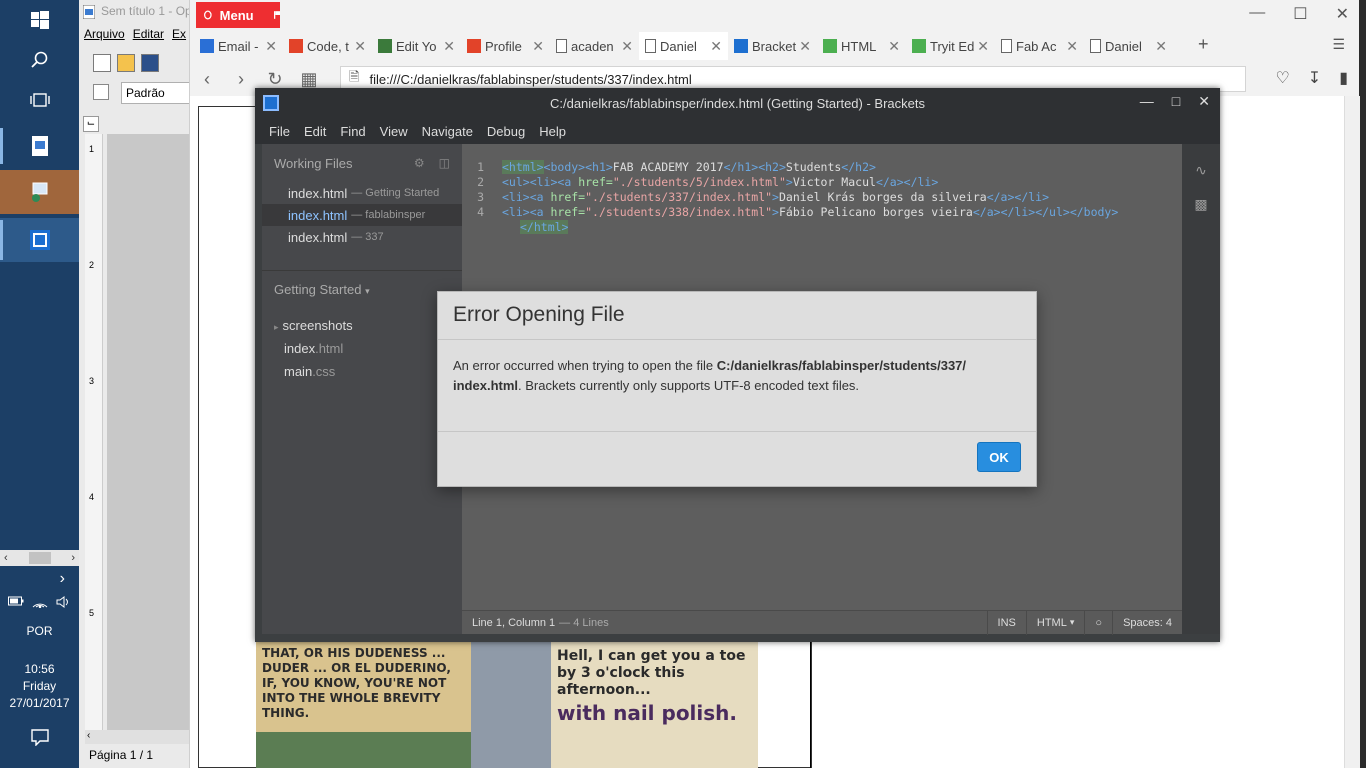  I want to click on clock-time: 10:56, so click(39, 669).